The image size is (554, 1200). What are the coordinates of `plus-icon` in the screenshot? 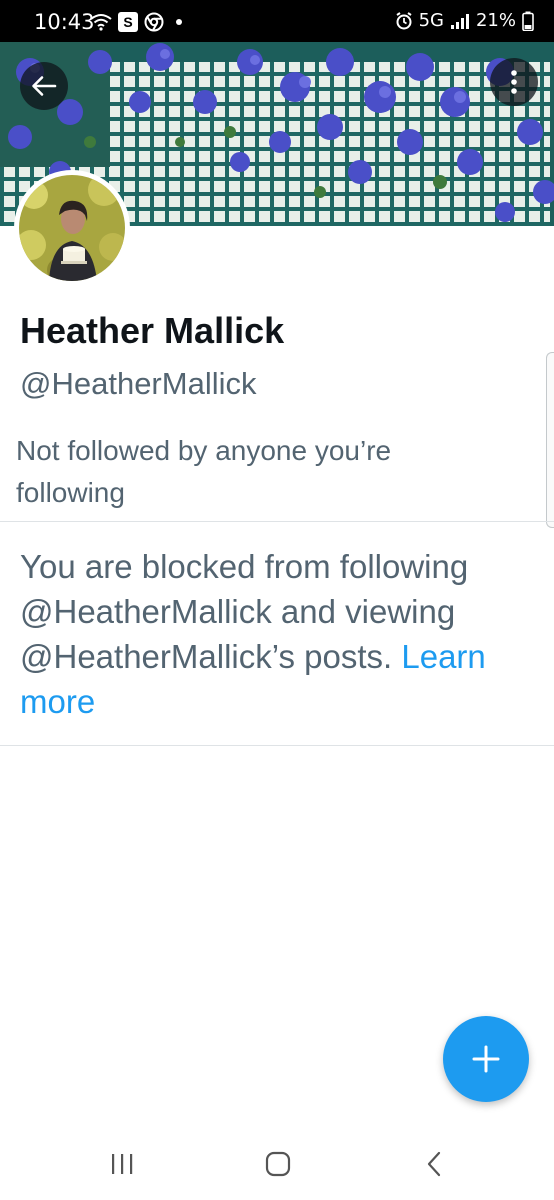 It's located at (486, 1059).